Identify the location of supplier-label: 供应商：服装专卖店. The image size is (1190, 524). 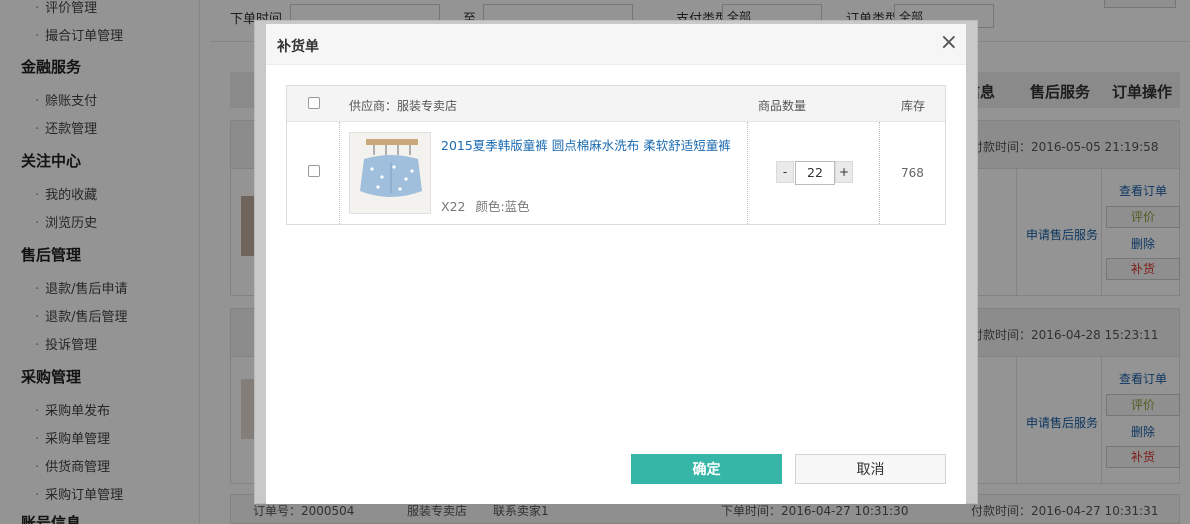
(403, 106).